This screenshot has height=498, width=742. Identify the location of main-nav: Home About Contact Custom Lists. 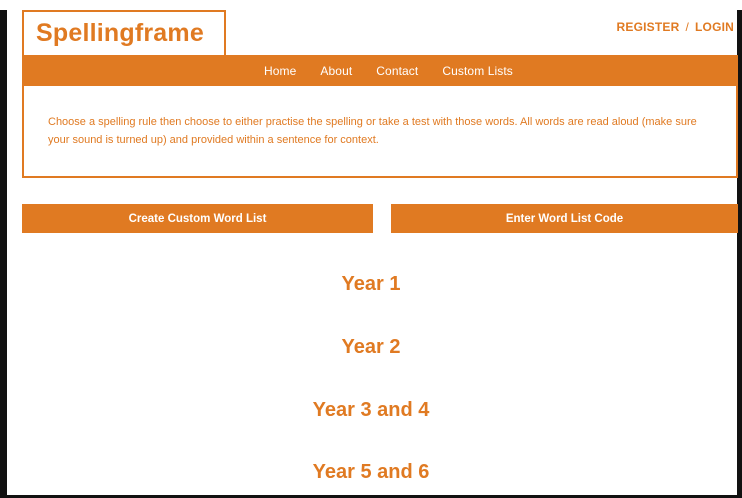
(380, 70).